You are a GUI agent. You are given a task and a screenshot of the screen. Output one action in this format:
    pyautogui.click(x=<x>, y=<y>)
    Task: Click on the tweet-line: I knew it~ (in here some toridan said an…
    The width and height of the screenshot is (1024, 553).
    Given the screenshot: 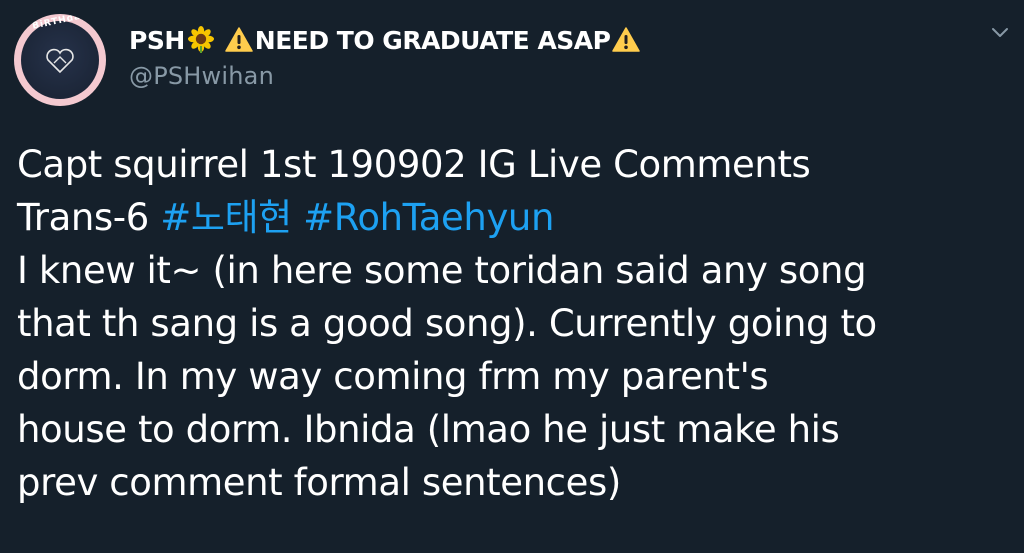 What is the action you would take?
    pyautogui.click(x=442, y=270)
    